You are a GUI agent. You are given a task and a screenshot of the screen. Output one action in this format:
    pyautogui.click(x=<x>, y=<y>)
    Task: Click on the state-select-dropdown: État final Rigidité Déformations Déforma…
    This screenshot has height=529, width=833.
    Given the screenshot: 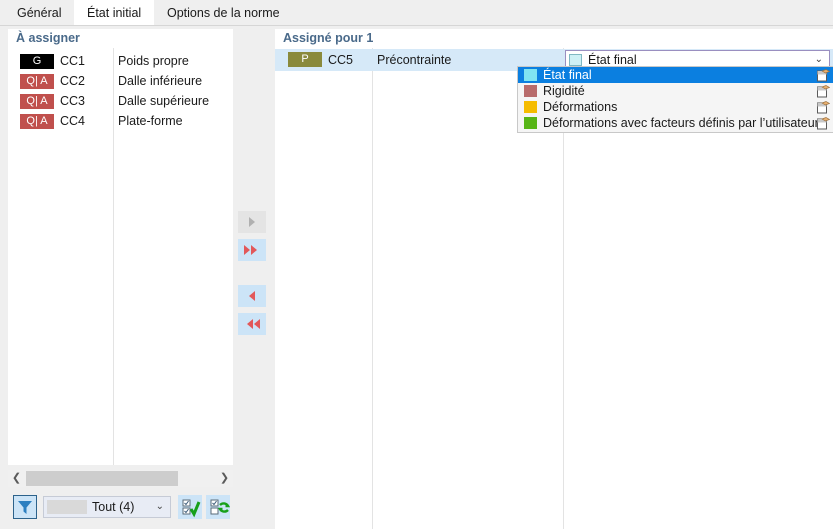 What is the action you would take?
    pyautogui.click(x=675, y=99)
    